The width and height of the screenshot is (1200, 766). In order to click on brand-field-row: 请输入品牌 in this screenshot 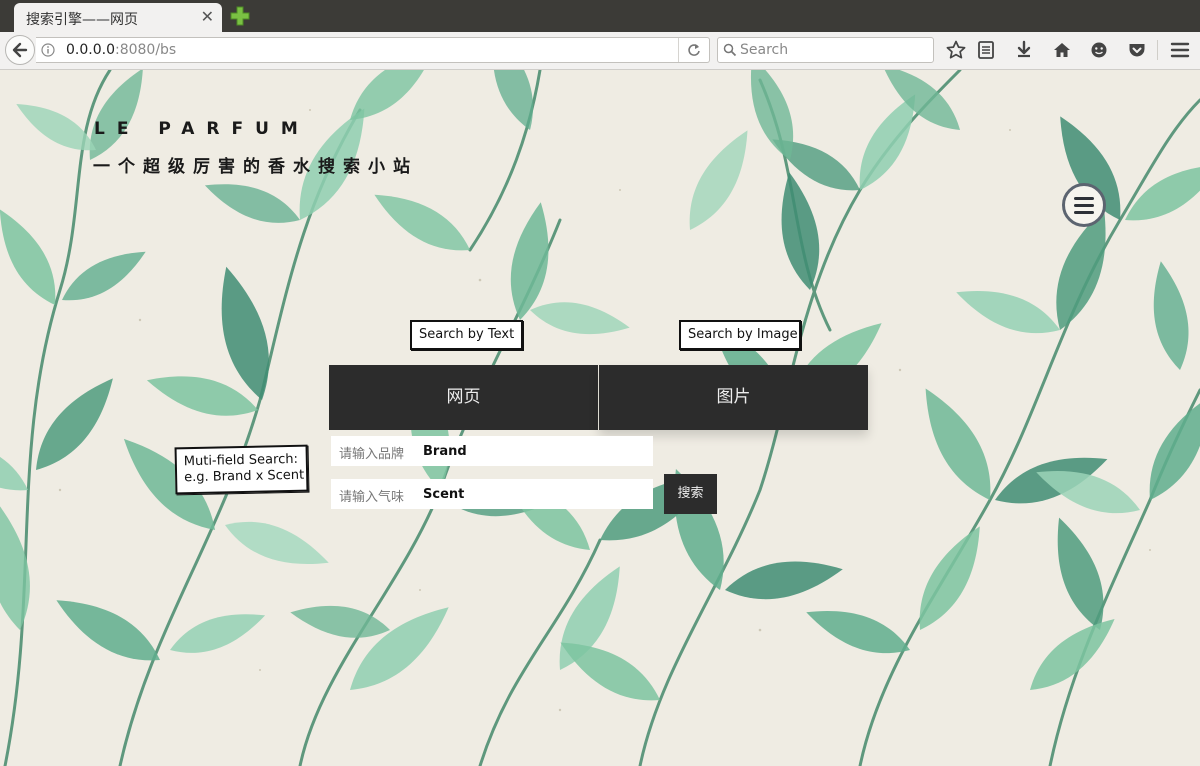, I will do `click(492, 451)`.